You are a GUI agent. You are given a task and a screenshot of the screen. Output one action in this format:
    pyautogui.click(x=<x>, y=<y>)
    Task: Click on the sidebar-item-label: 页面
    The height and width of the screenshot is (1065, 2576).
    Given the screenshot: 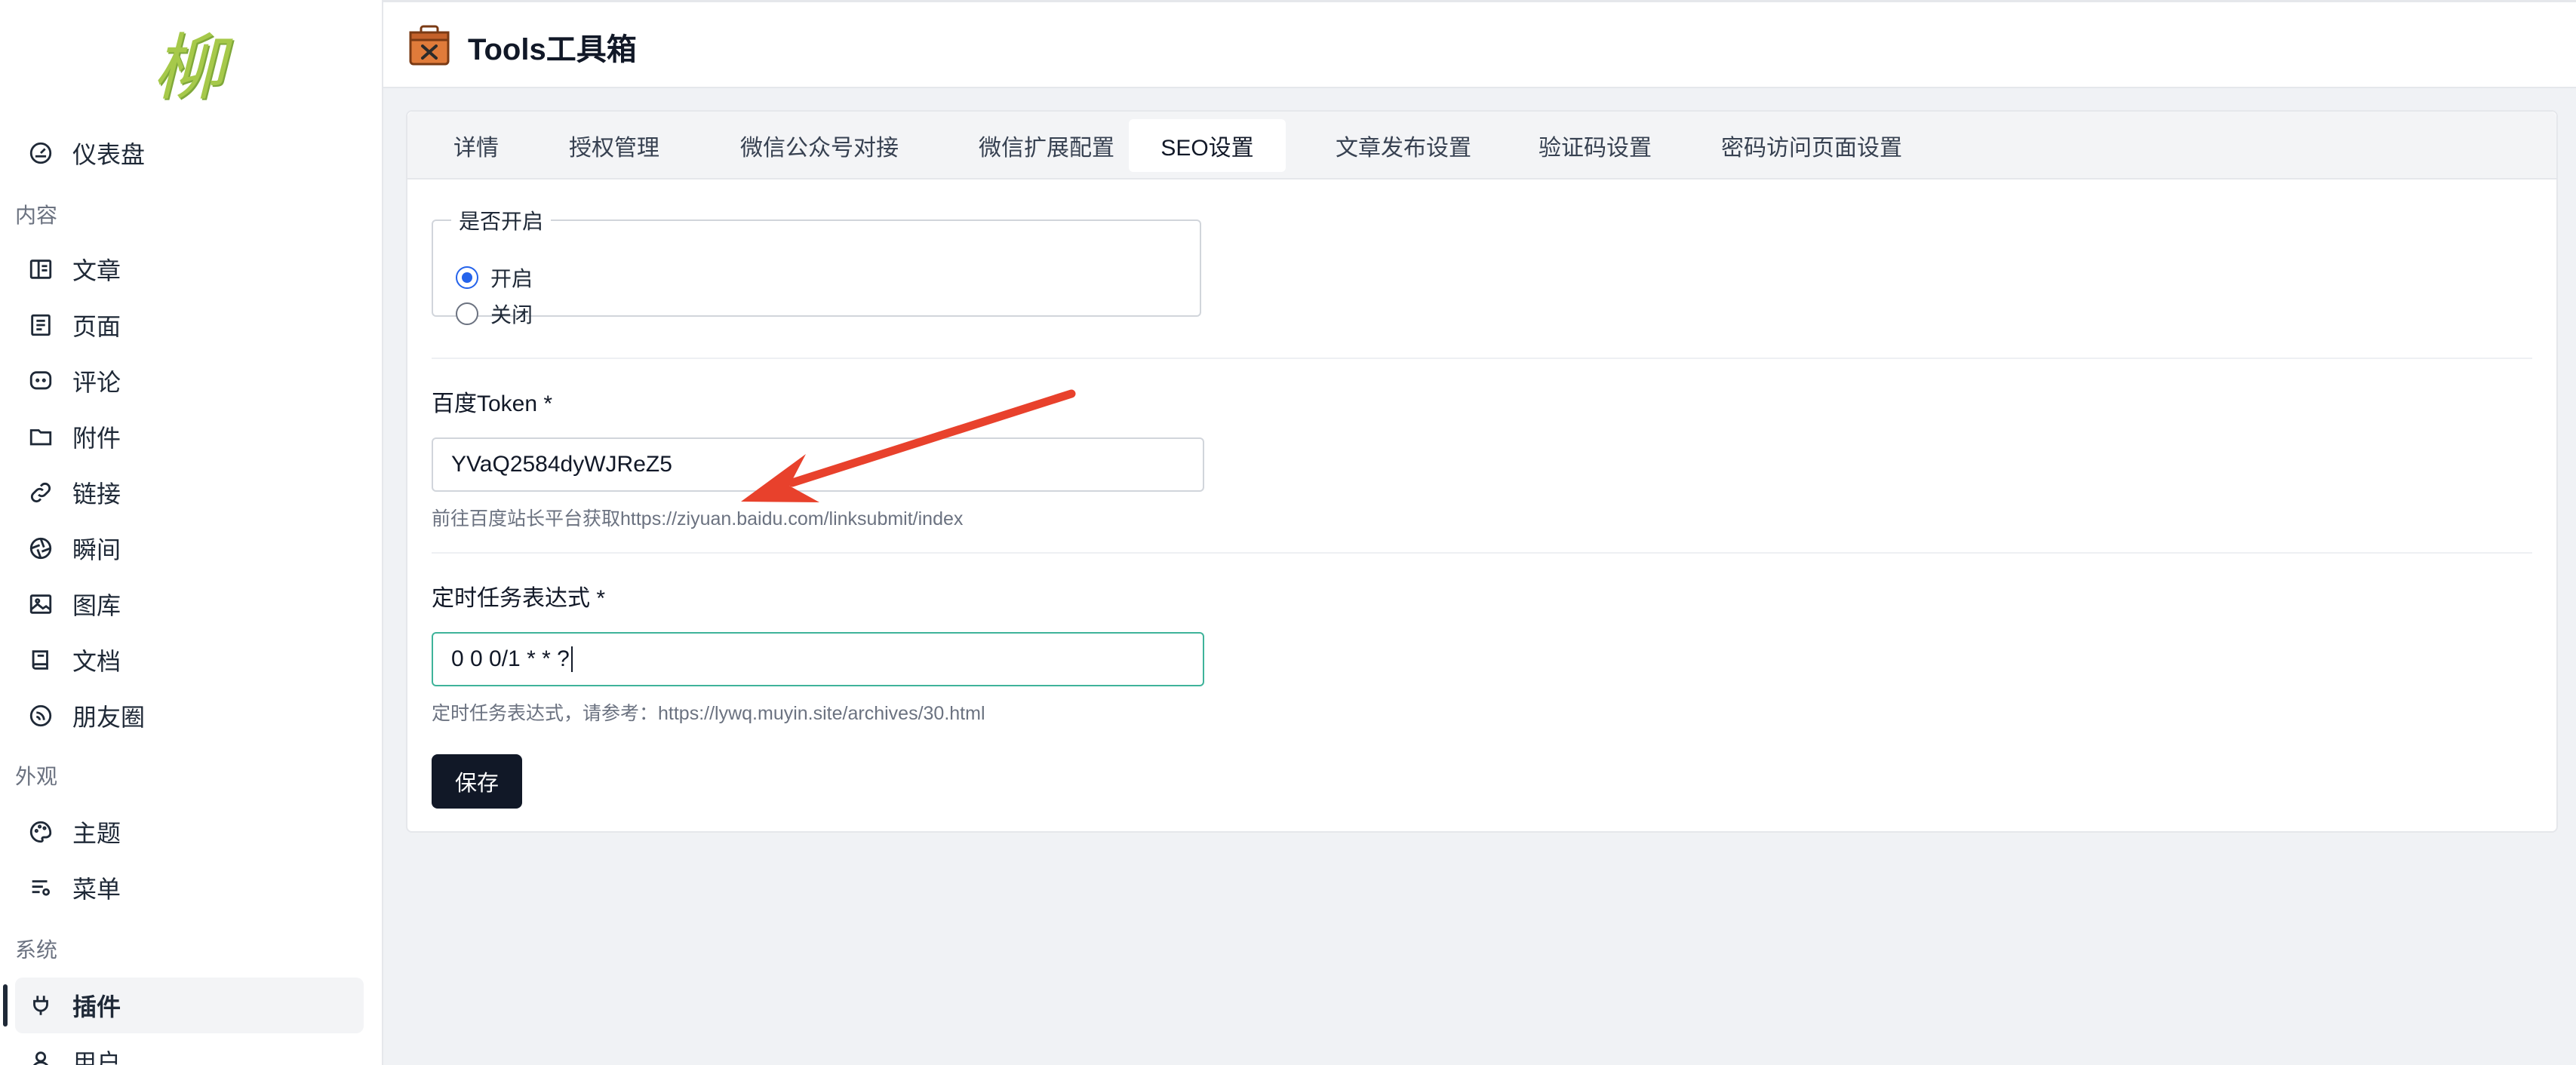 What is the action you would take?
    pyautogui.click(x=96, y=327)
    